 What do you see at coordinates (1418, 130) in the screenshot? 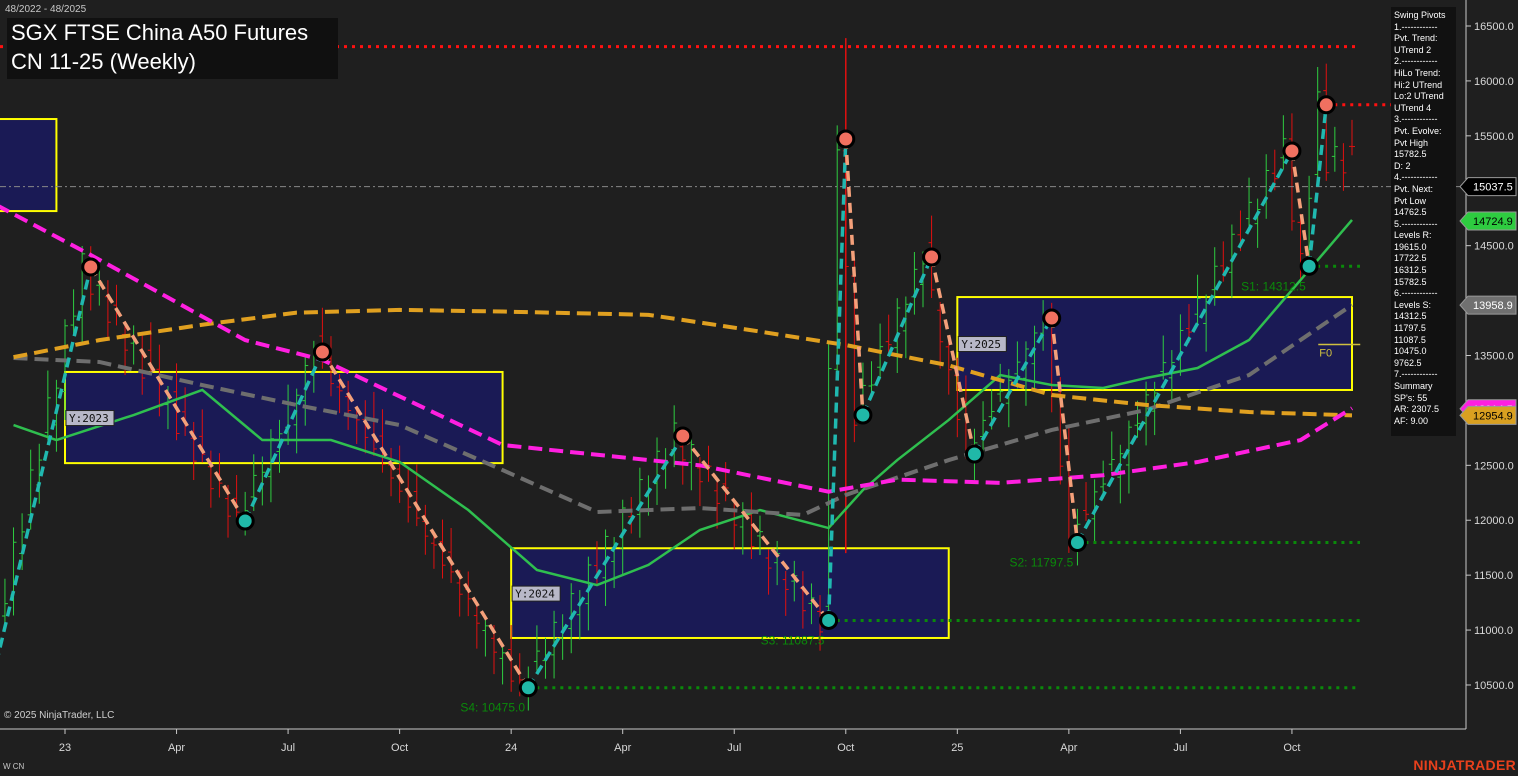
I see `pivot-panel-line: Pvt. Evolve:` at bounding box center [1418, 130].